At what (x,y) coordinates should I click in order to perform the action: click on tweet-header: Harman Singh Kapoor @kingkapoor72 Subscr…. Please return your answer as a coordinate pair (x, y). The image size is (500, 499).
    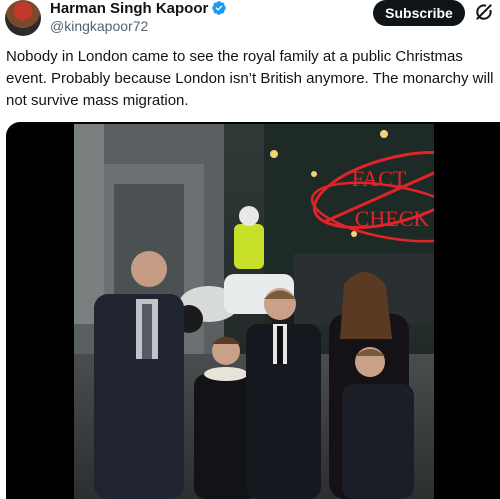
    Looking at the image, I should click on (250, 20).